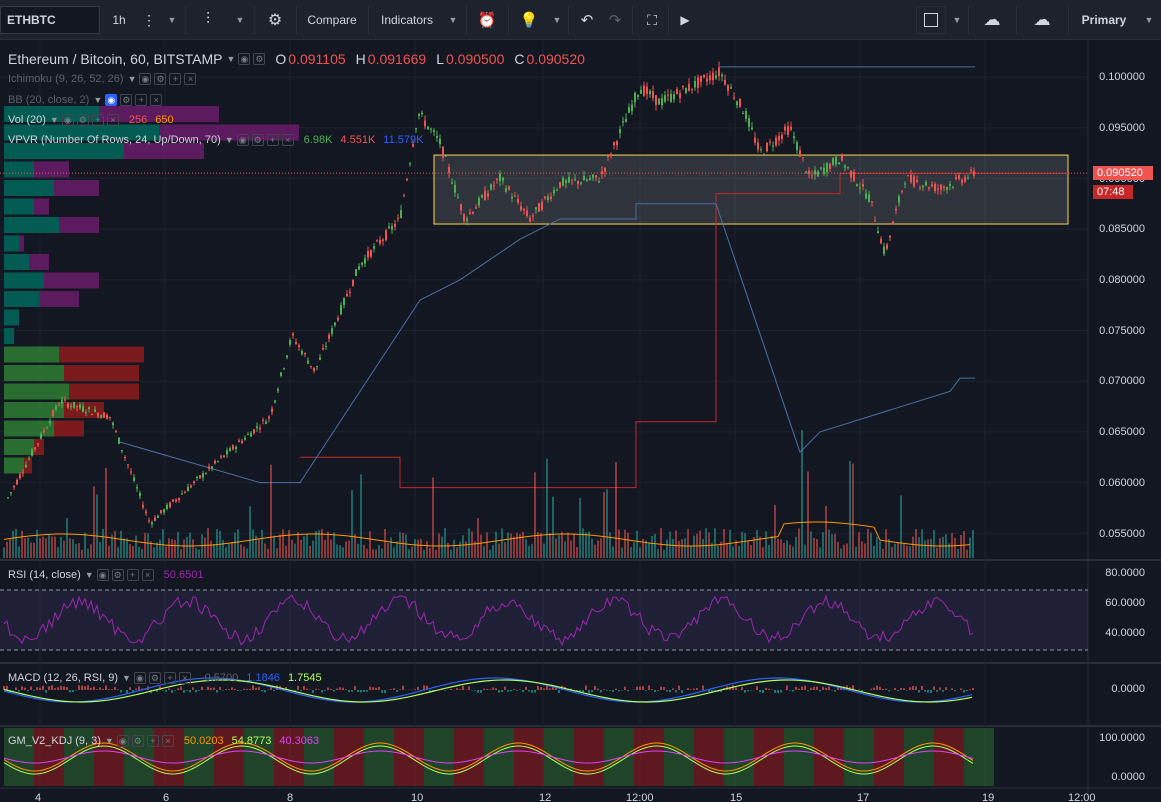 The image size is (1161, 802). I want to click on cloud-save-icon: ☁, so click(1042, 20).